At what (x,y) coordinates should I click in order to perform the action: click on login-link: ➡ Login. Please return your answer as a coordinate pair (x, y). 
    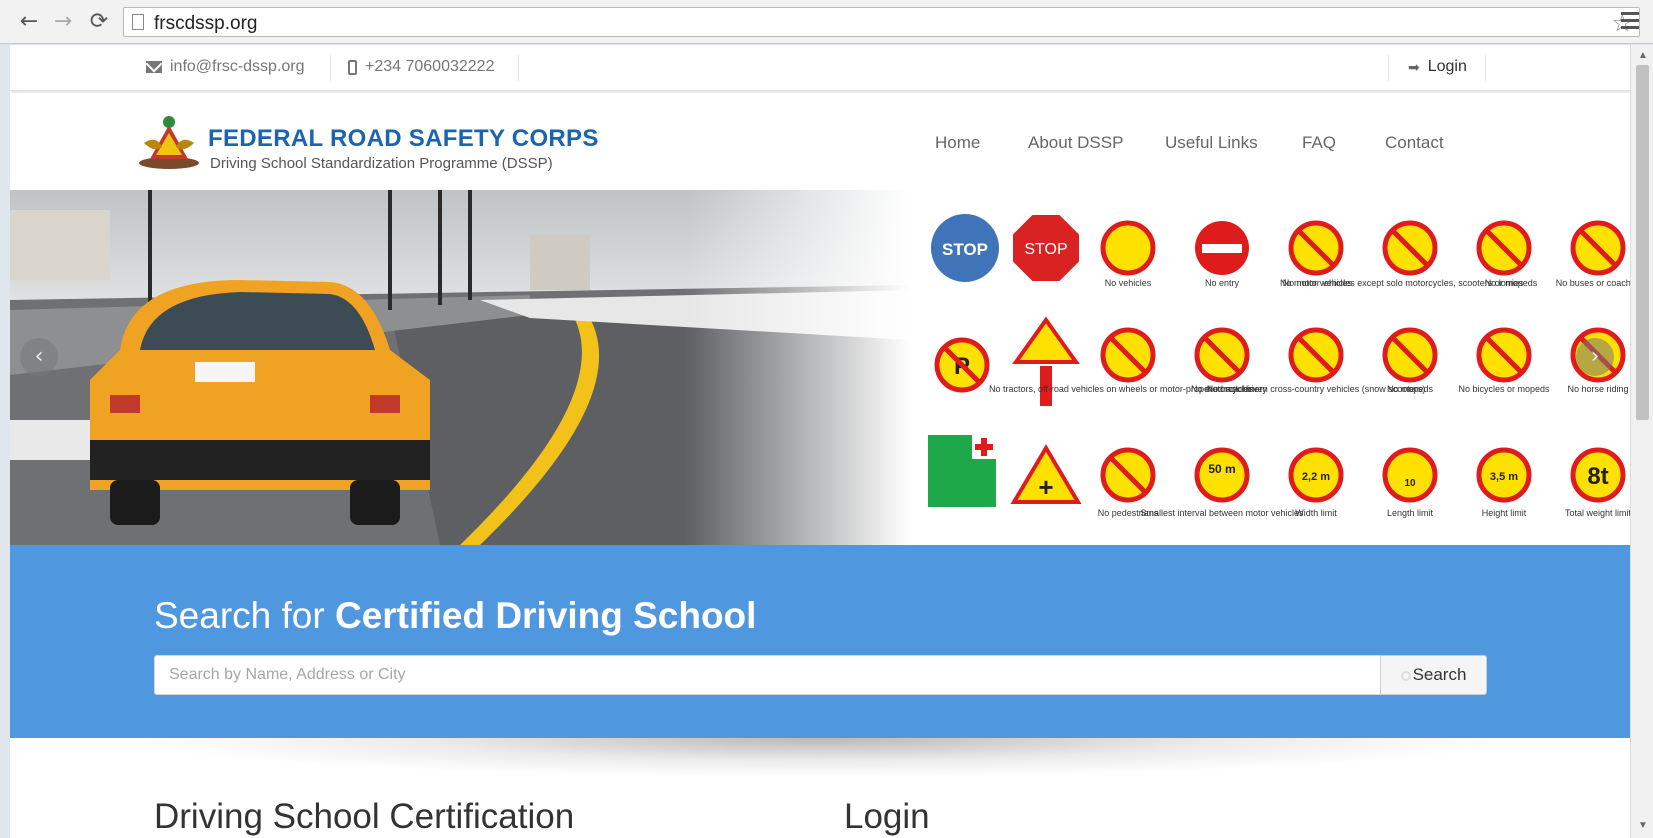
    Looking at the image, I should click on (1437, 67).